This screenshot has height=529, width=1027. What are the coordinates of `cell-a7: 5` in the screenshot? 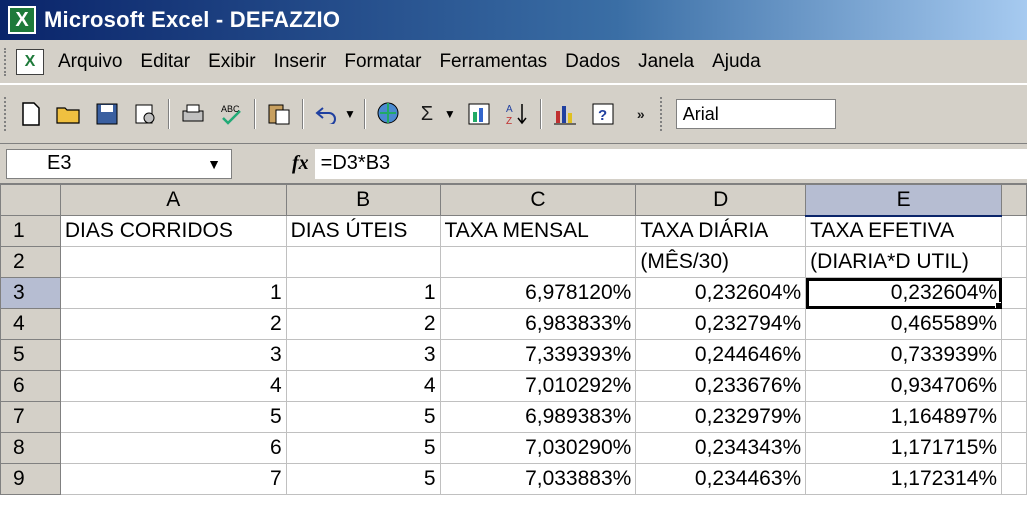 It's located at (173, 417).